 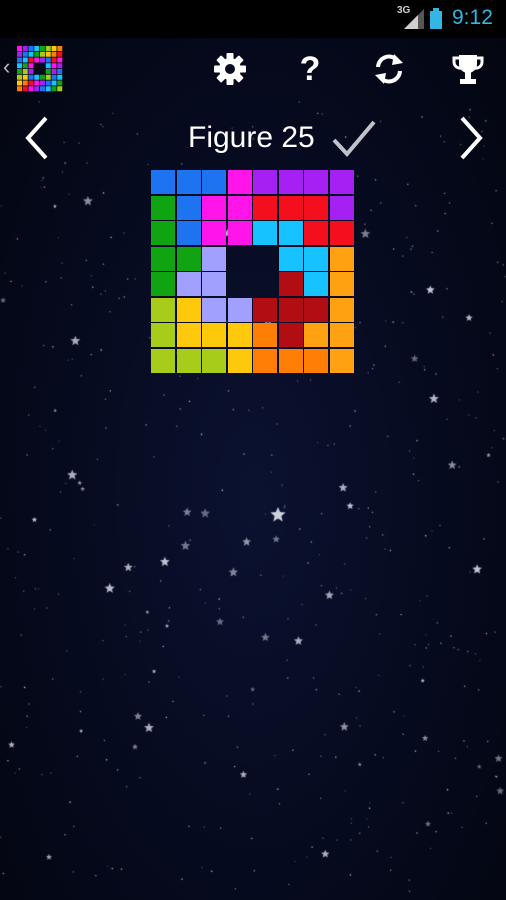 I want to click on status-bar: 3G 9:12, so click(x=253, y=19).